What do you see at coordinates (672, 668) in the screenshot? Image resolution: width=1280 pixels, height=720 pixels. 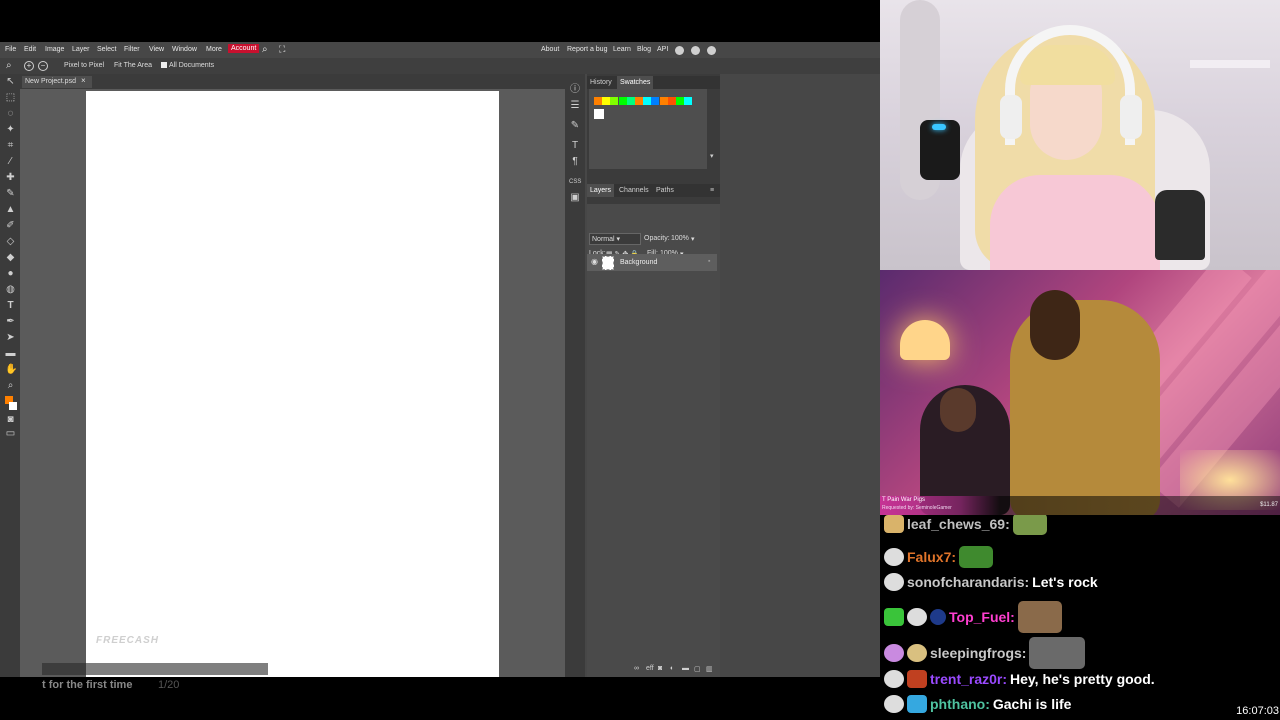 I see `adjustment-icon: ◐` at bounding box center [672, 668].